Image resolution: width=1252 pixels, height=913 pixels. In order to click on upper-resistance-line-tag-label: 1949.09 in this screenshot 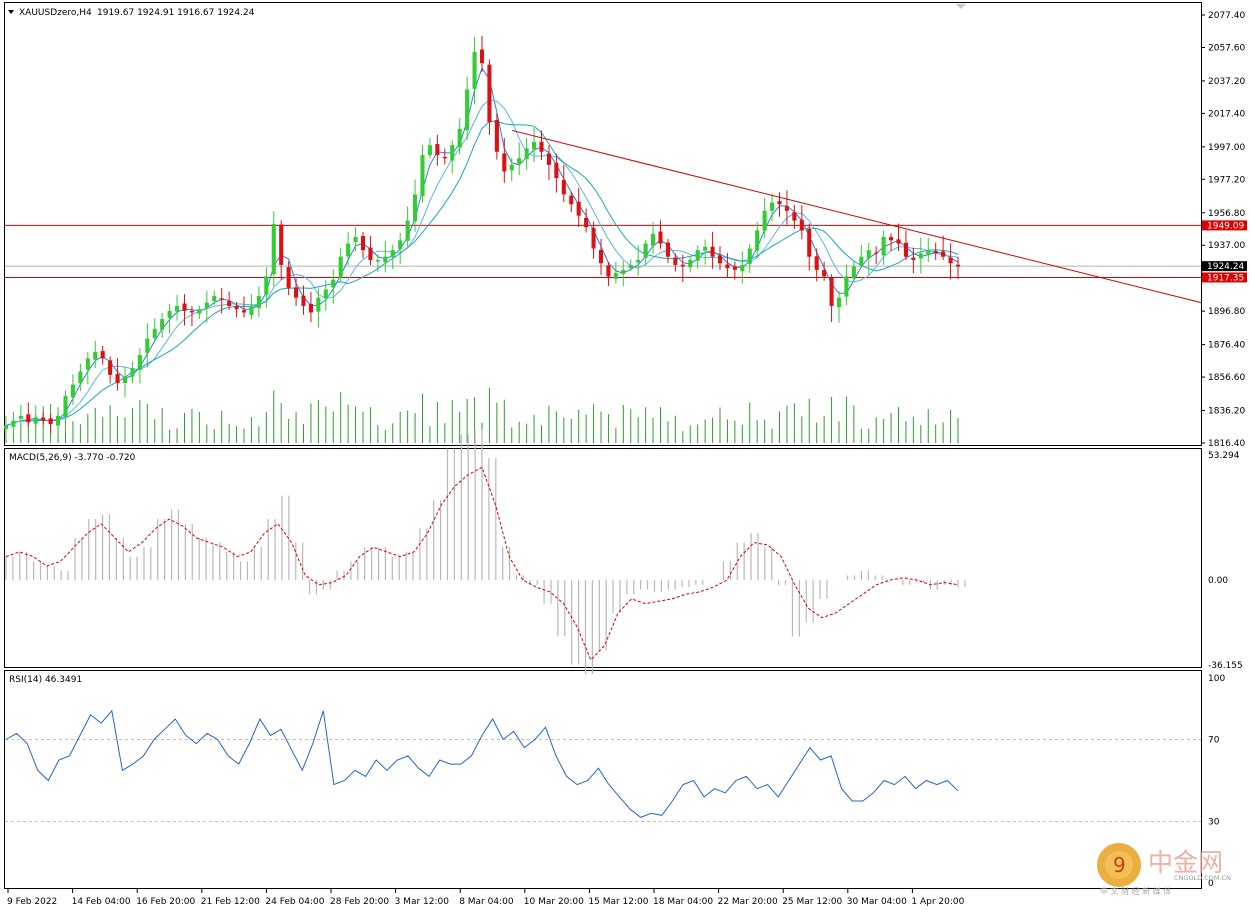, I will do `click(1225, 226)`.